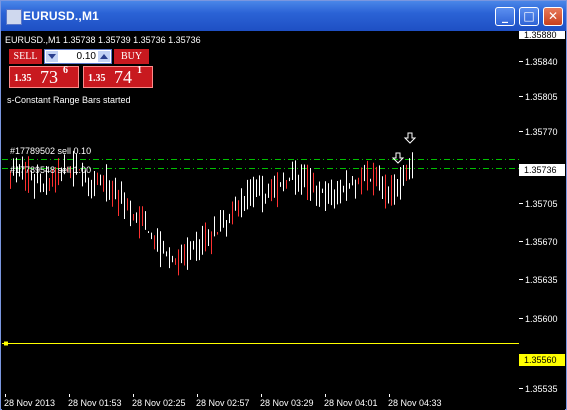 Image resolution: width=567 pixels, height=410 pixels. What do you see at coordinates (283, 16) in the screenshot?
I see `title-bar: EURUSD.,M1 _ □ ✕` at bounding box center [283, 16].